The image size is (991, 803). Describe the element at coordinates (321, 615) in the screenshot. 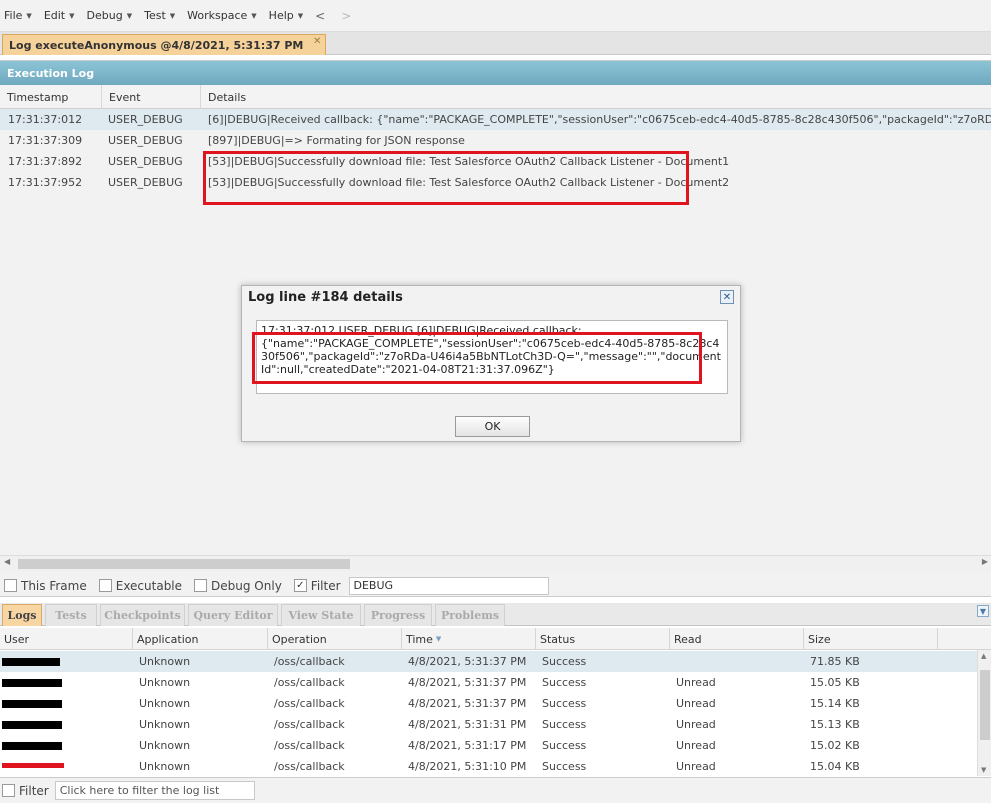

I see `tab-view-state: View State` at that location.